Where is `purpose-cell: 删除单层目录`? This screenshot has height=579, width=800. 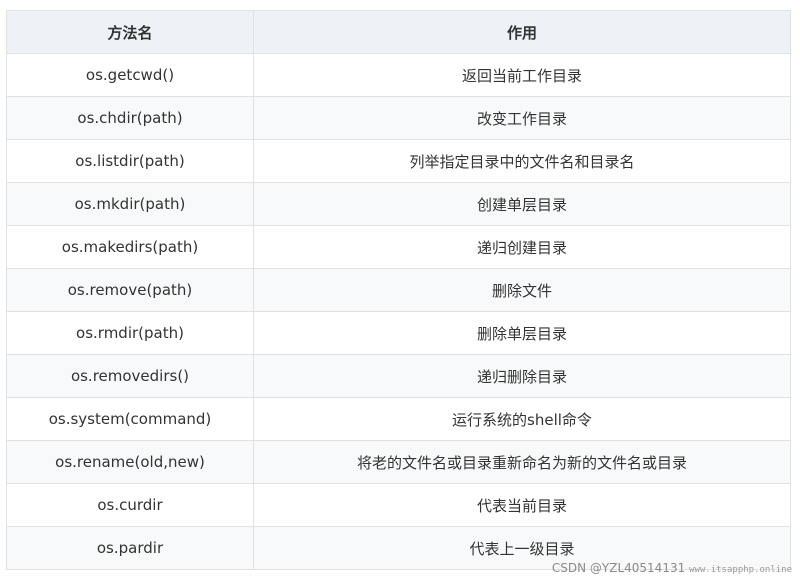 purpose-cell: 删除单层目录 is located at coordinates (522, 333).